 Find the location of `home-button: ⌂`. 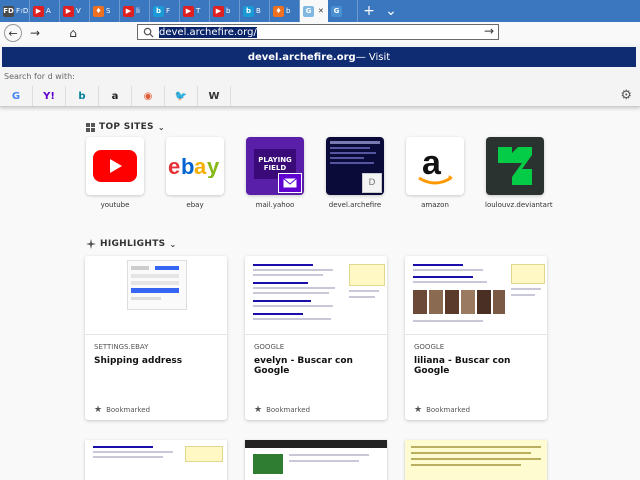

home-button: ⌂ is located at coordinates (73, 33).